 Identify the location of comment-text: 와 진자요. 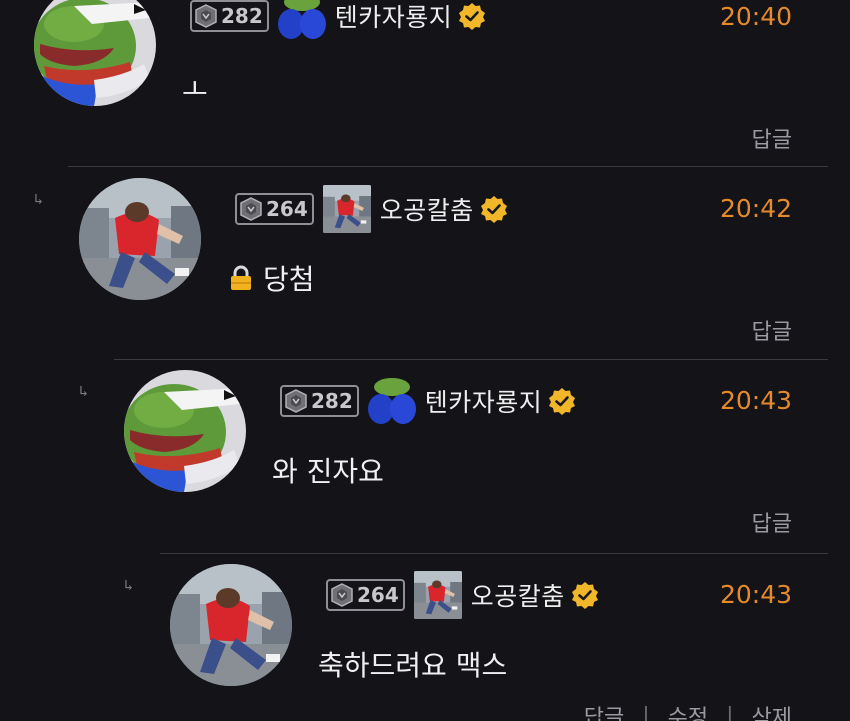
(328, 470).